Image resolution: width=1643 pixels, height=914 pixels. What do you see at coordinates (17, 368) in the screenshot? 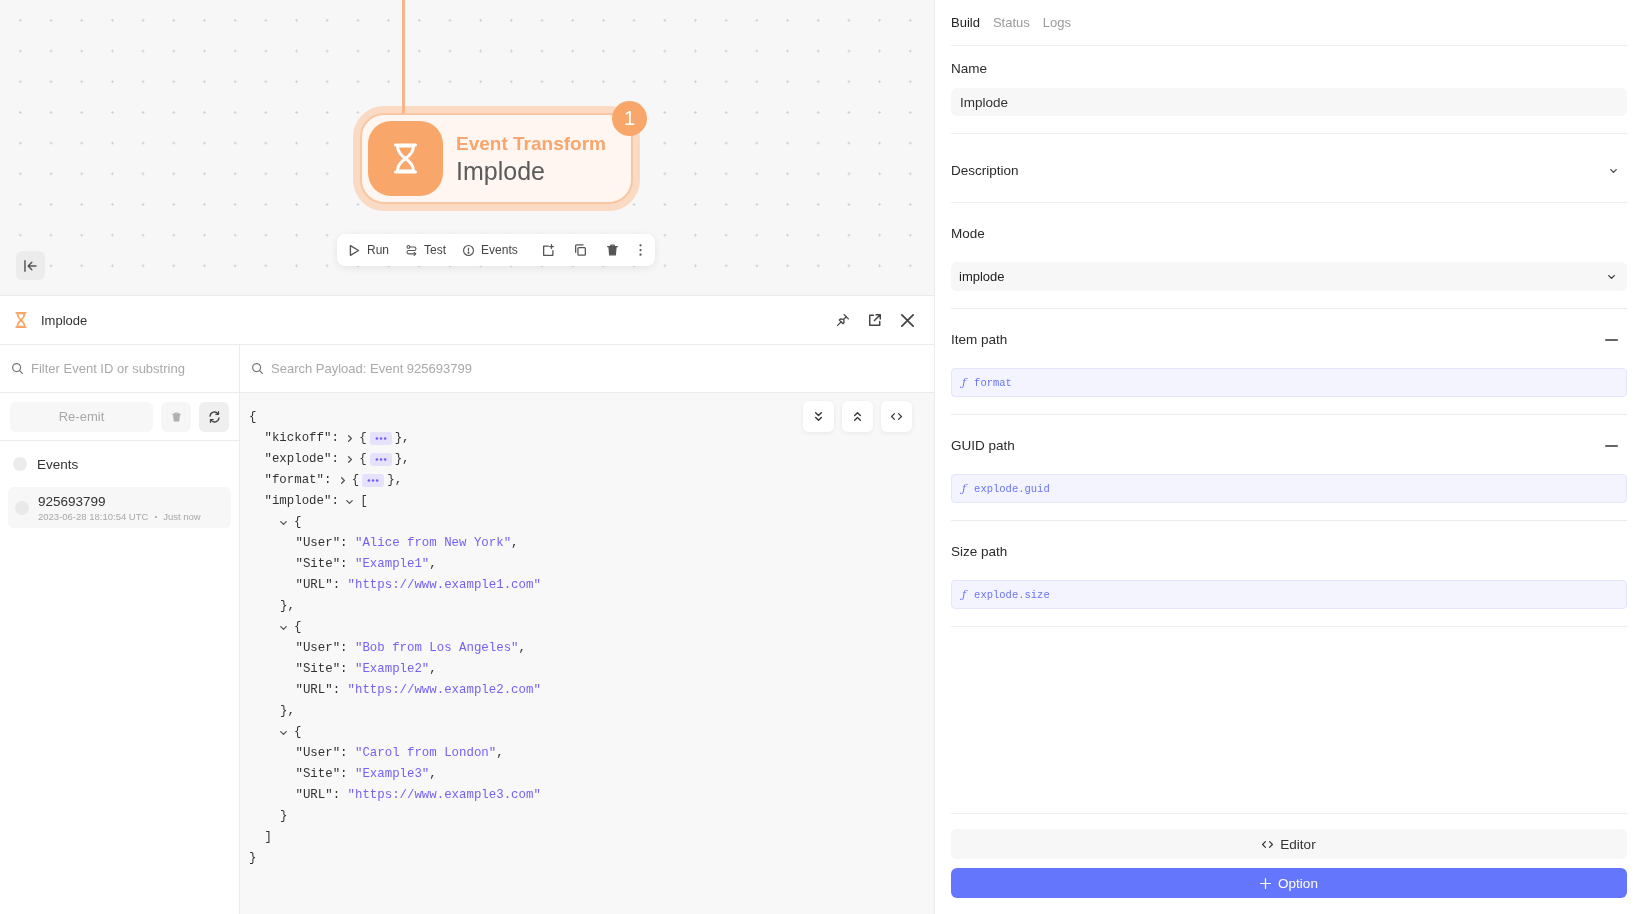
I see `search-icon` at bounding box center [17, 368].